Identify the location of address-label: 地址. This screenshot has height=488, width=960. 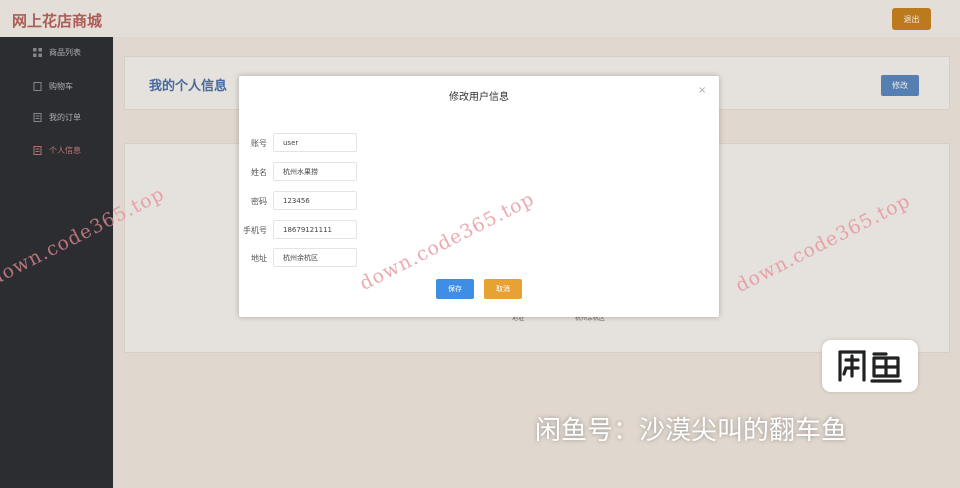
(259, 258).